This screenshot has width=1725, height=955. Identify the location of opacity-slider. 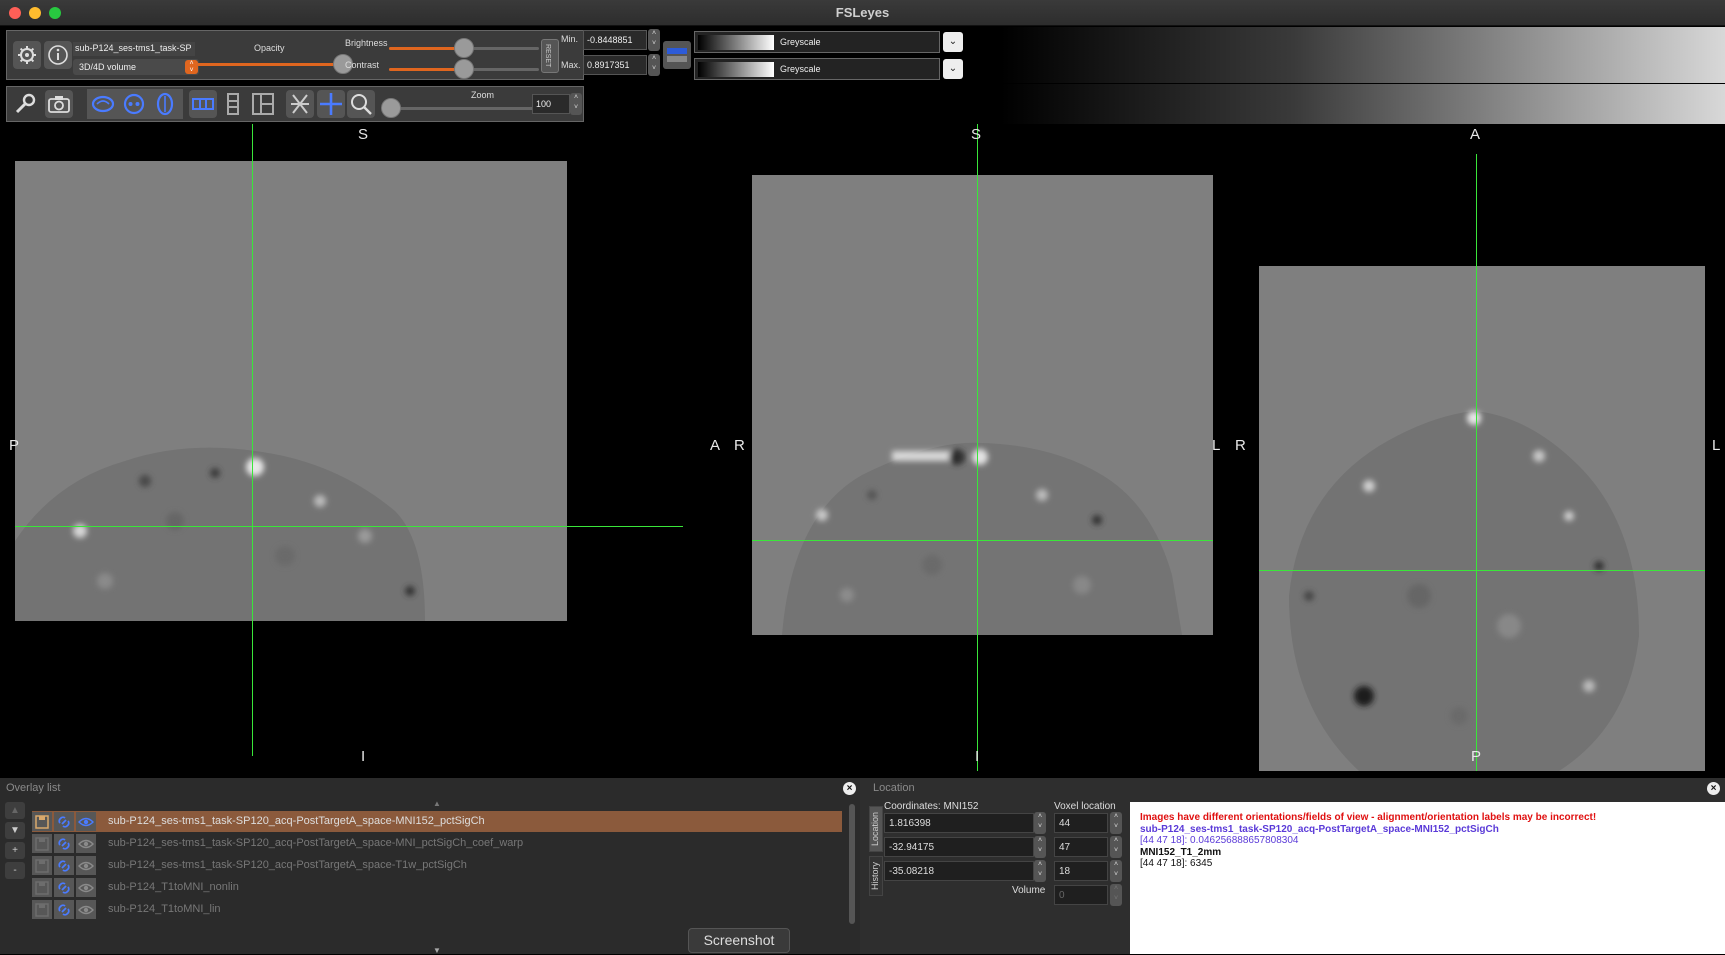
(275, 64).